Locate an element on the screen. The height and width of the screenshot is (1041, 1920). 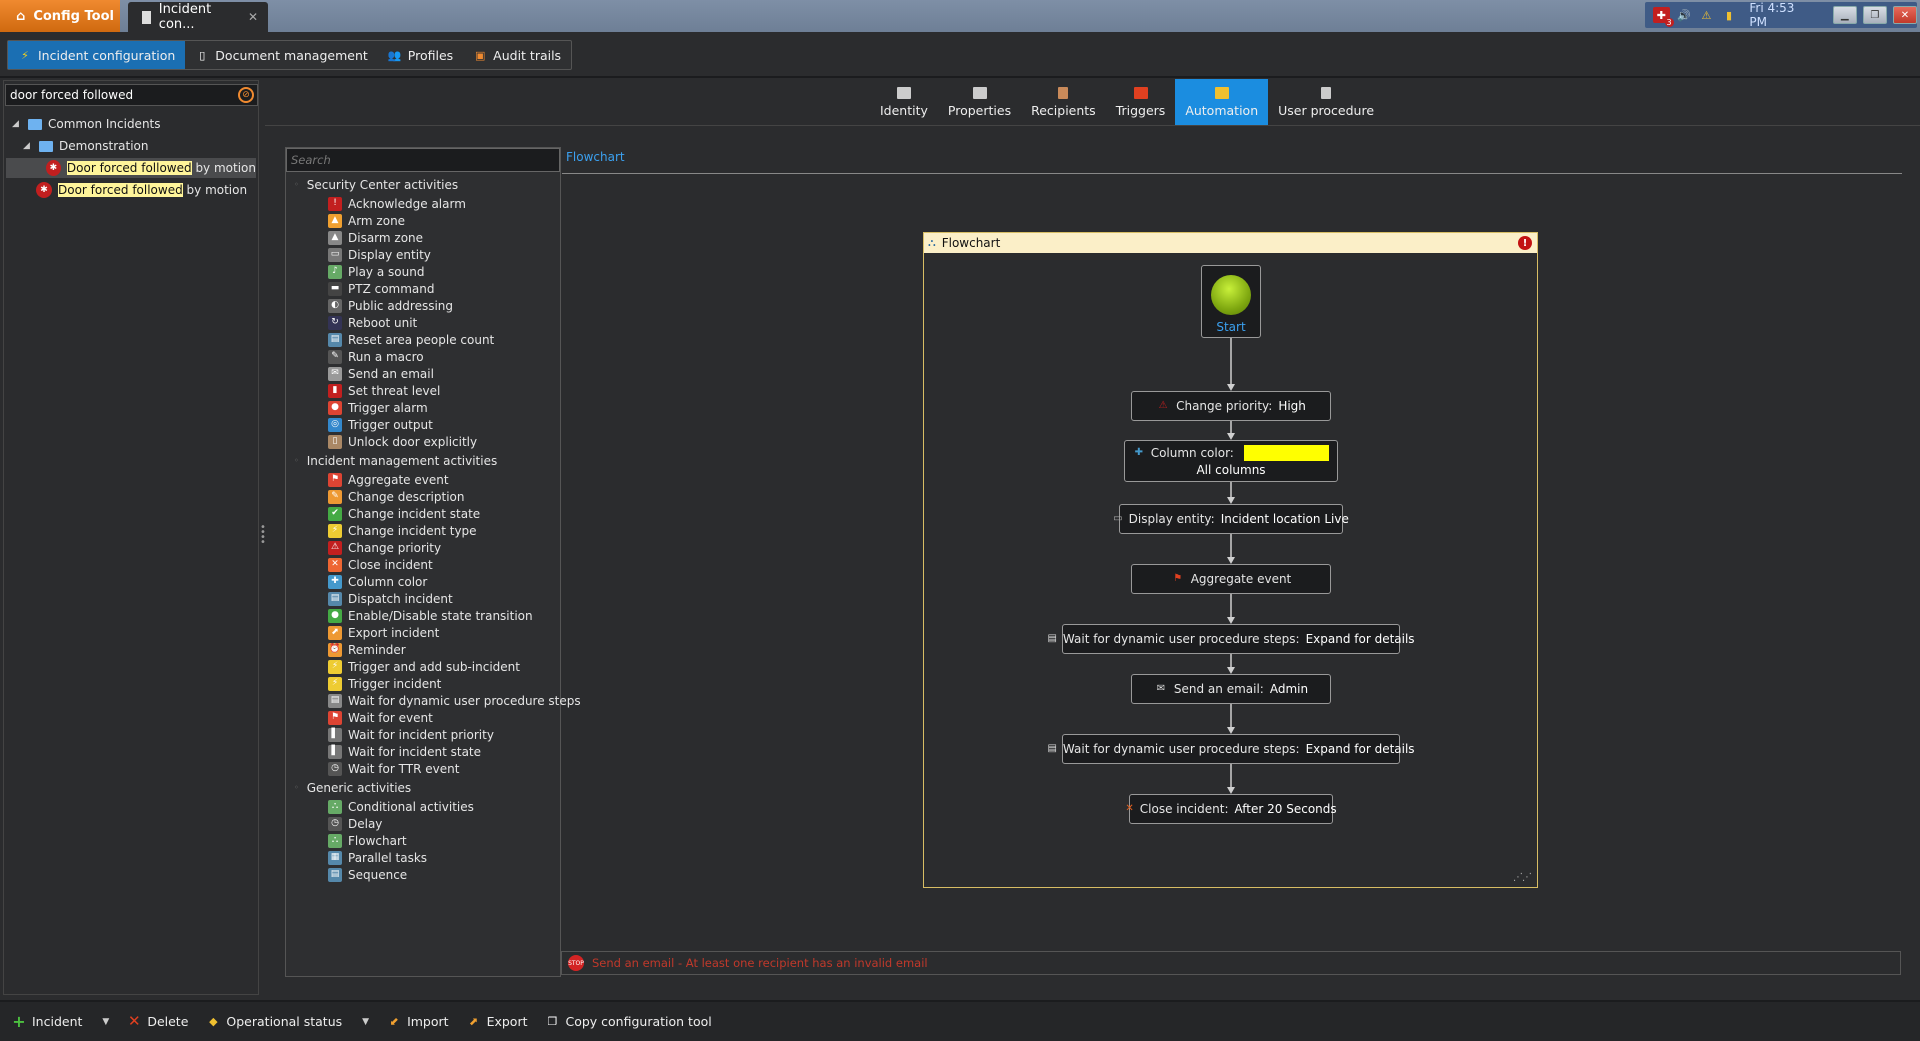
close-tab-icon: ✕ is located at coordinates (253, 17).